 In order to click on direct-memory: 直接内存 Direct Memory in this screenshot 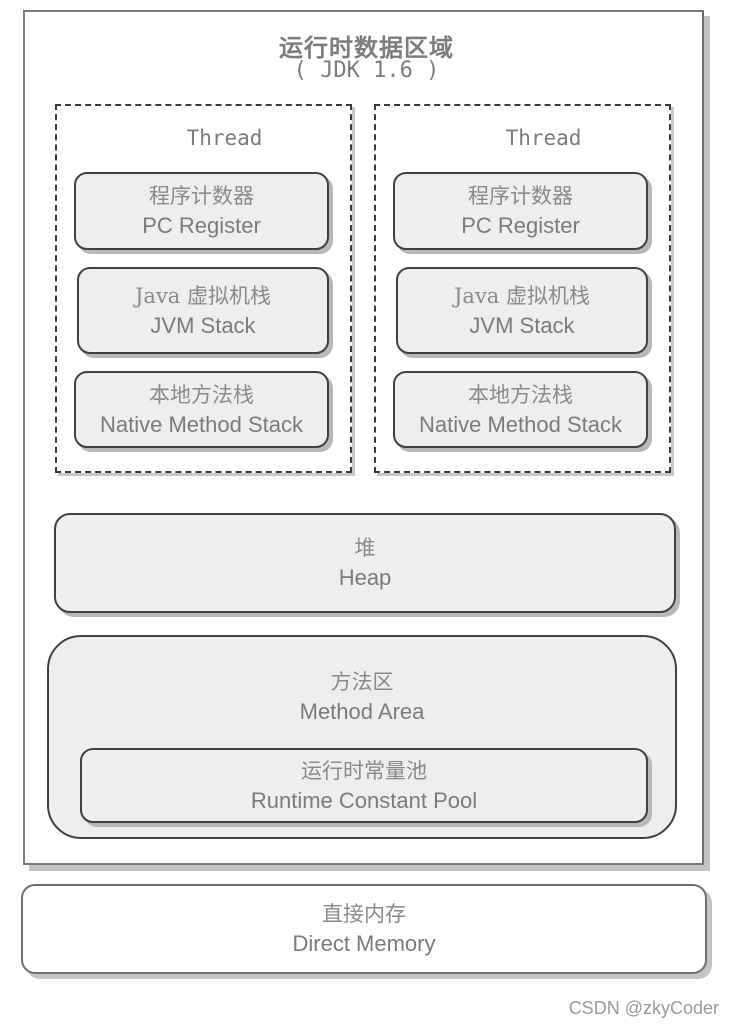, I will do `click(364, 929)`.